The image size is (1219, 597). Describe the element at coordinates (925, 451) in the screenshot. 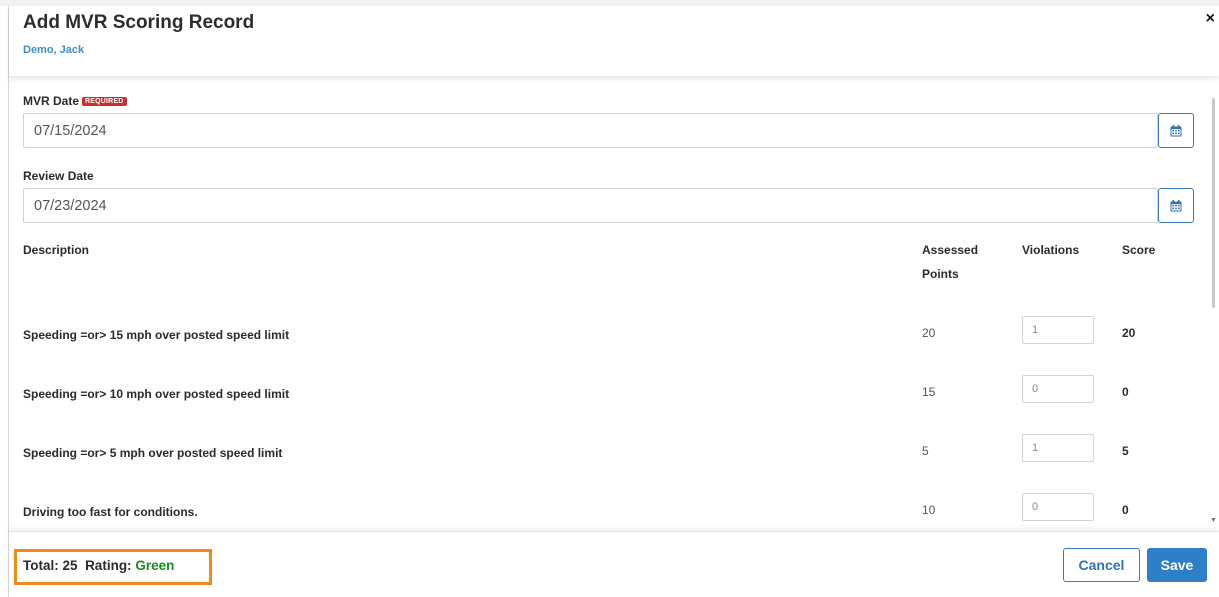

I see `row-assessed-points: 5` at that location.